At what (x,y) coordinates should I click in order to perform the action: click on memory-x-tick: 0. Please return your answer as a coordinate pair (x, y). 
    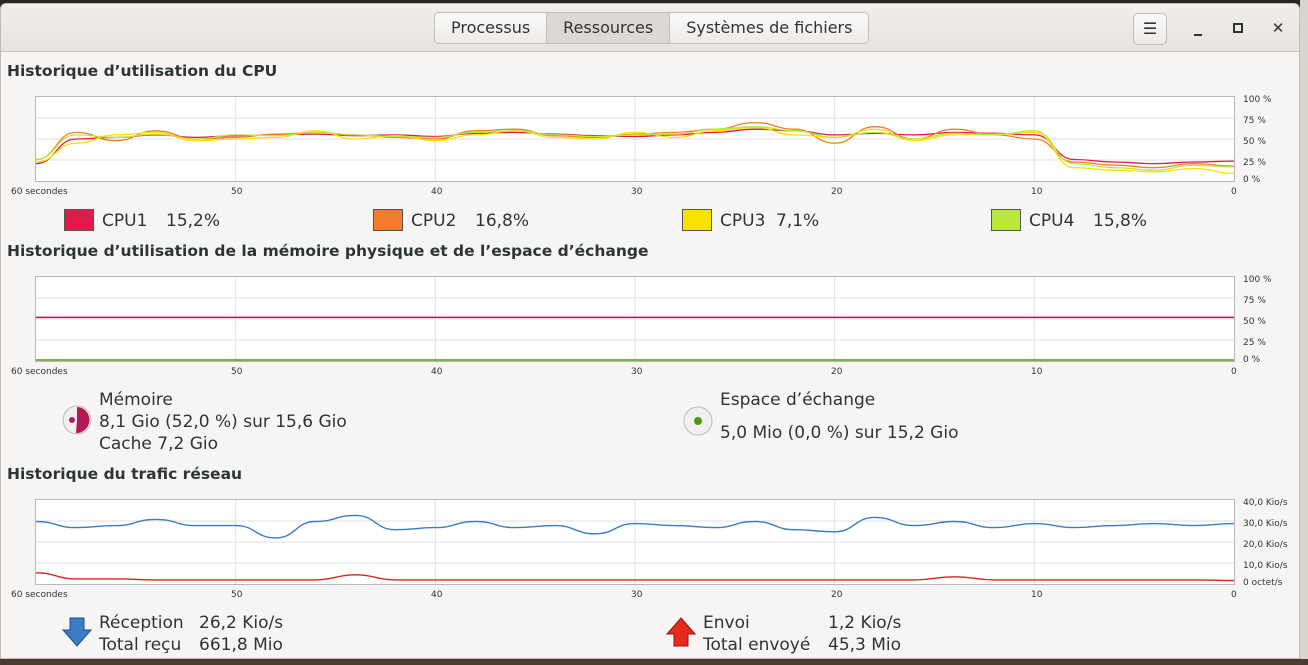
    Looking at the image, I should click on (1234, 372).